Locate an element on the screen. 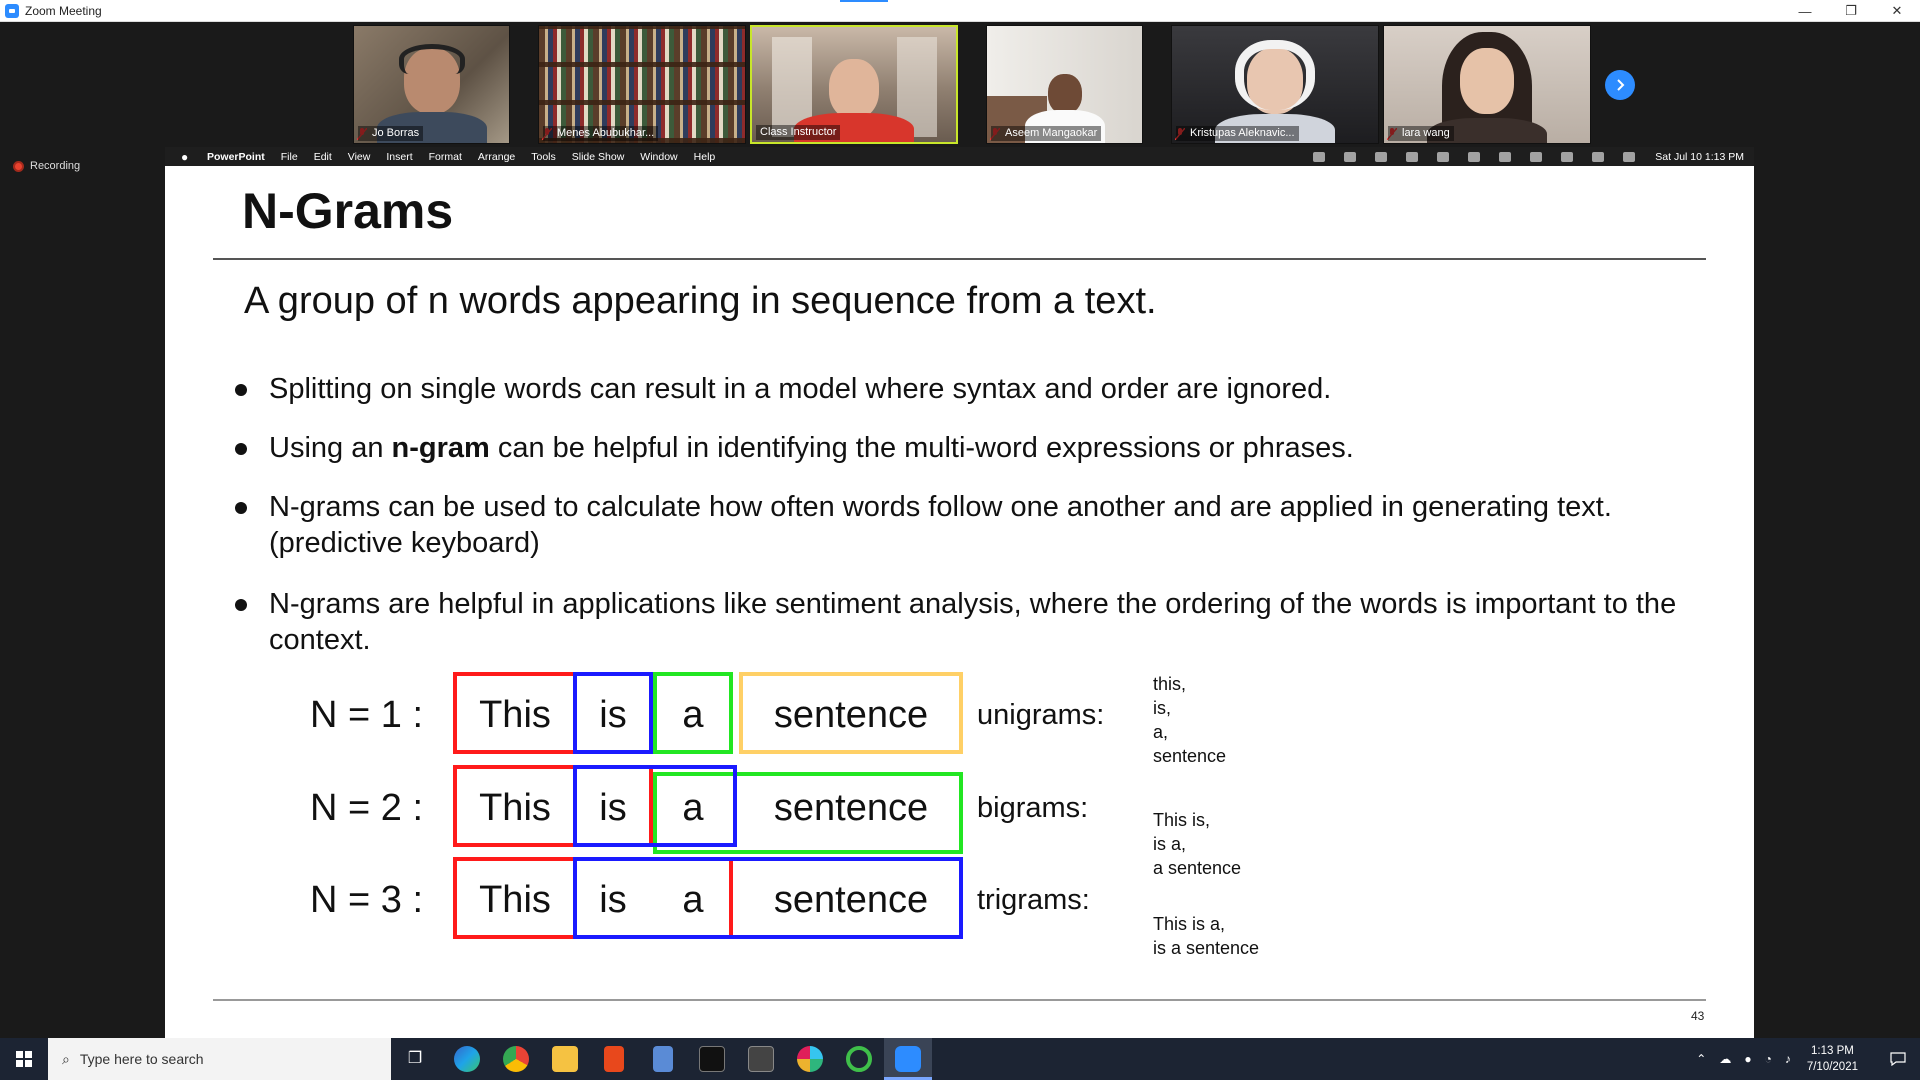 The height and width of the screenshot is (1080, 1920). participant-tile-class-instructor: Class Instructor is located at coordinates (854, 84).